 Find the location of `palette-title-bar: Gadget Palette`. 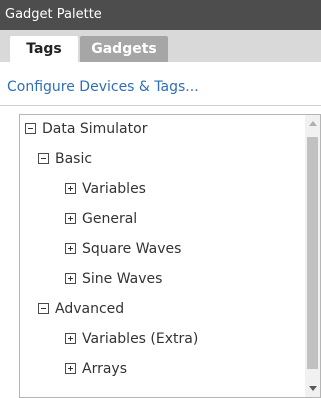

palette-title-bar: Gadget Palette is located at coordinates (160, 15).